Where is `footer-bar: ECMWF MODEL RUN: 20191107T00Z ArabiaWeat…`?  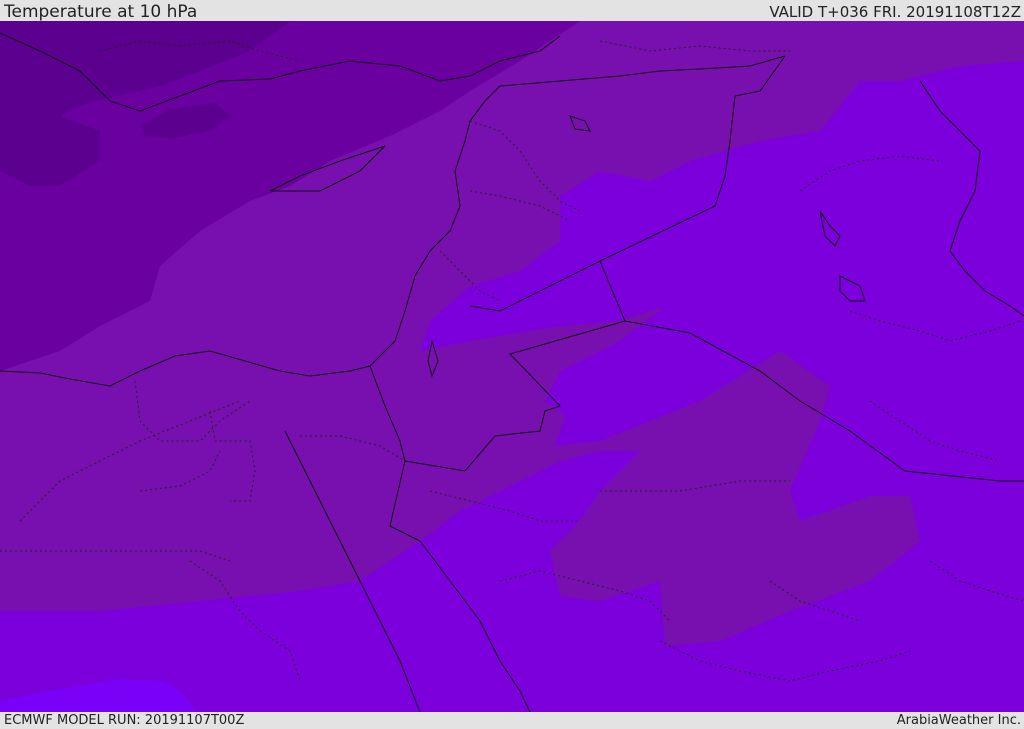
footer-bar: ECMWF MODEL RUN: 20191107T00Z ArabiaWeat… is located at coordinates (512, 720).